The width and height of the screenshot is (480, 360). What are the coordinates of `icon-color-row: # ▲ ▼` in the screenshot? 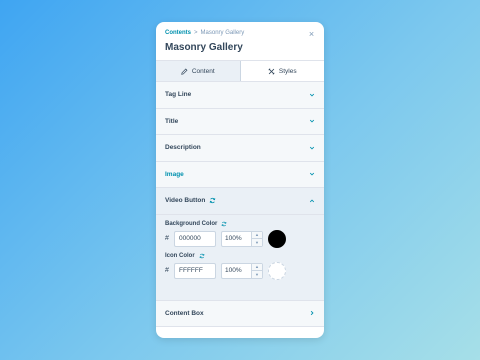 It's located at (240, 270).